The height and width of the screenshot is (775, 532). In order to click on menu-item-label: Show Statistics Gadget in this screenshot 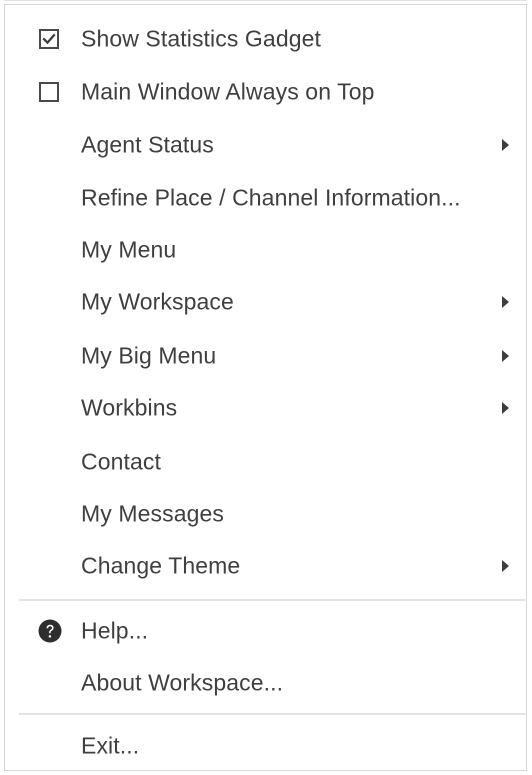, I will do `click(201, 38)`.